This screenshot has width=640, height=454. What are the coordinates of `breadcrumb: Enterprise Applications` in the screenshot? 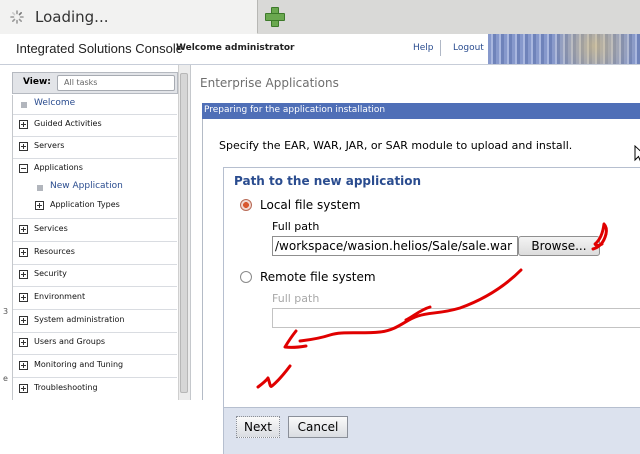 It's located at (269, 83).